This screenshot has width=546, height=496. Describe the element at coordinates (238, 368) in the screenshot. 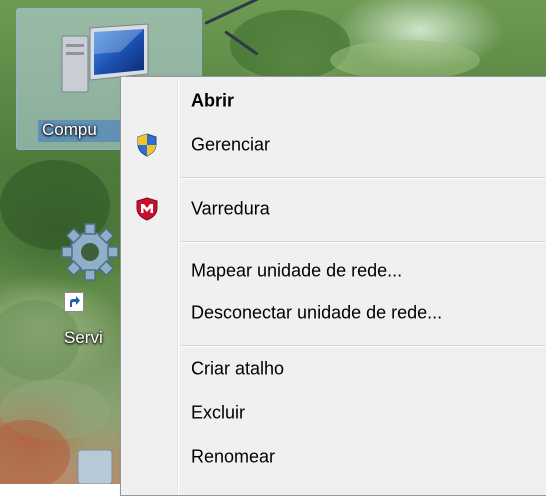

I see `menu-item-label: Criar atalho` at that location.